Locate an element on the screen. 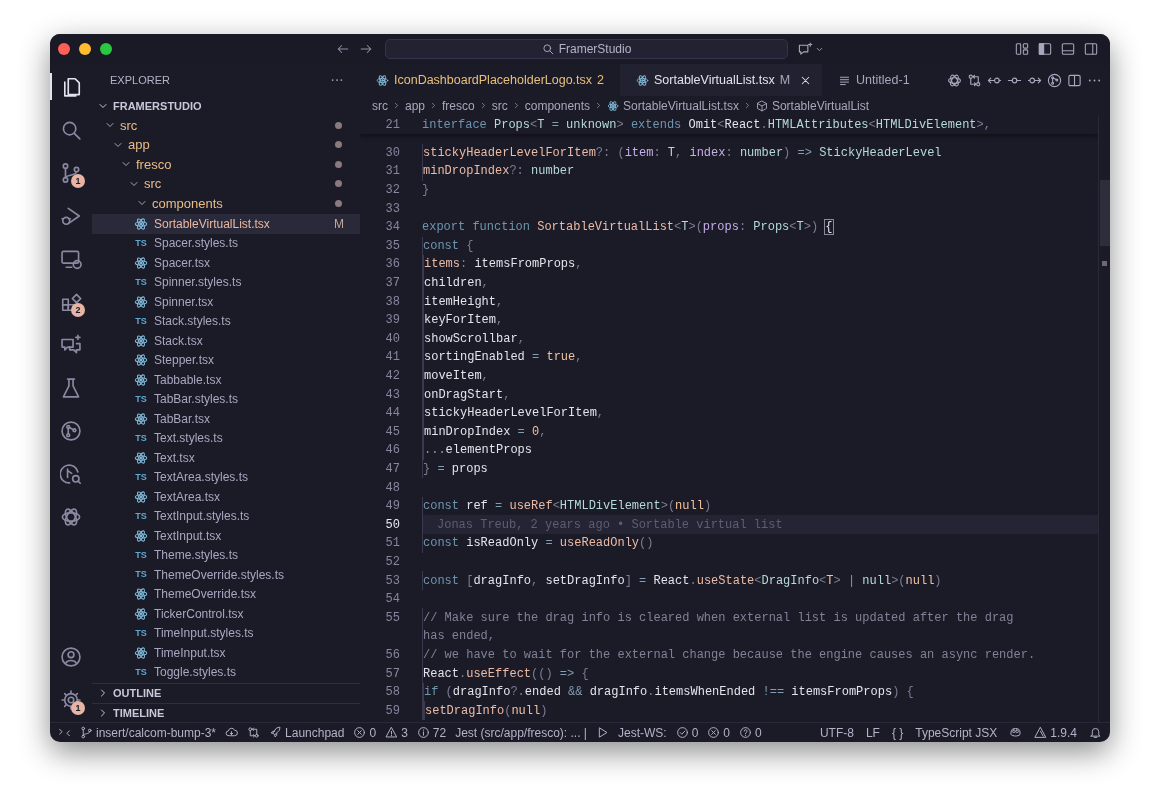 This screenshot has width=1160, height=806. file-item: TS Toggle.styles.ts is located at coordinates (226, 672).